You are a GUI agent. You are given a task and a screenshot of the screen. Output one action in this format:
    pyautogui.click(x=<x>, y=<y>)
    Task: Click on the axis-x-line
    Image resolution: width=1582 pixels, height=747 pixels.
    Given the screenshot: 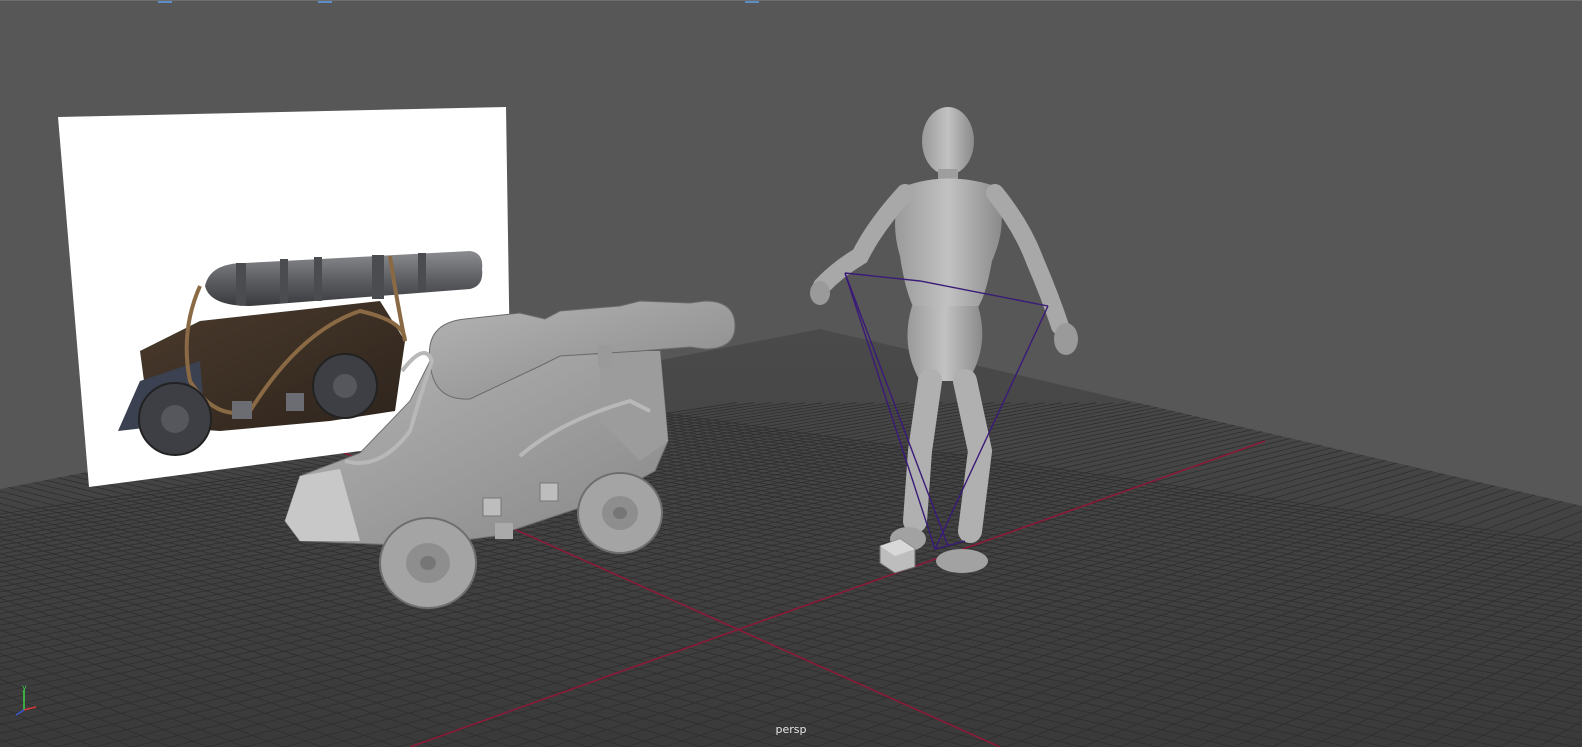 What is the action you would take?
    pyautogui.click(x=30, y=708)
    